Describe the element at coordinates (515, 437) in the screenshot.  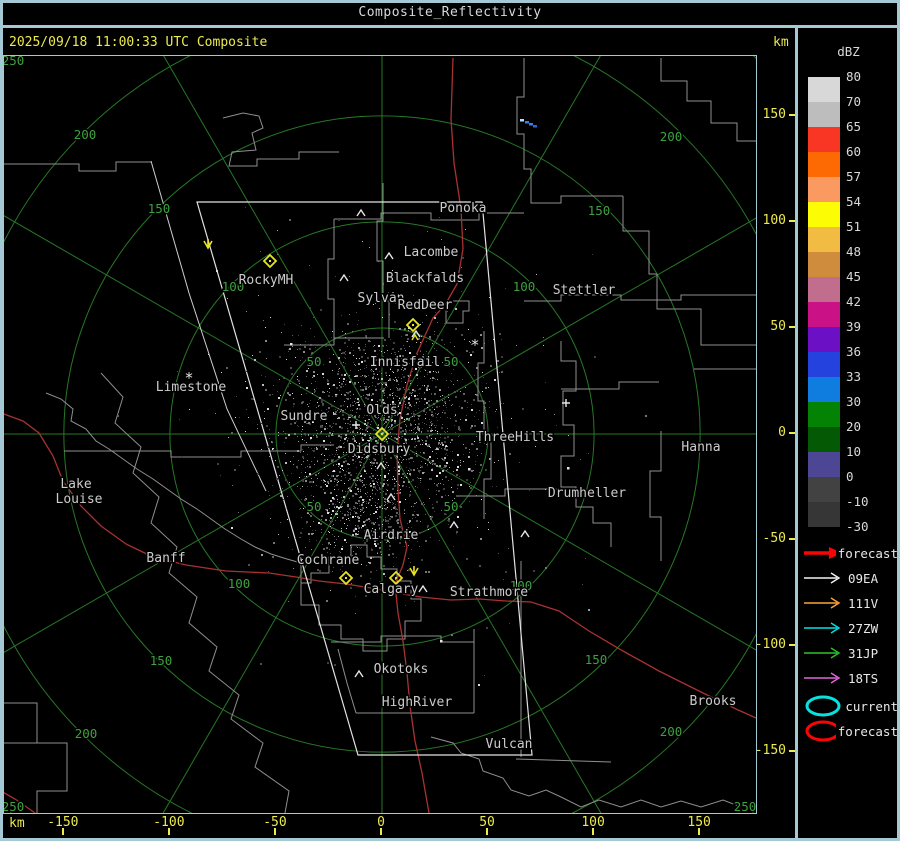
I see `city-label: ThreeHills` at that location.